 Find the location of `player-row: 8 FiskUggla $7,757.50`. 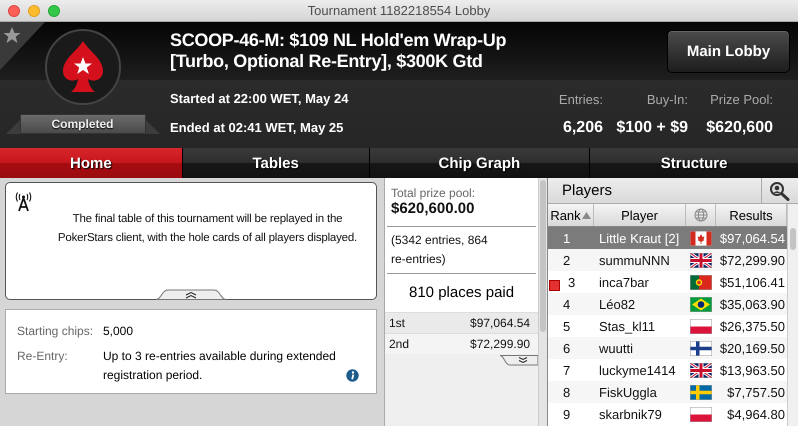

player-row: 8 FiskUggla $7,757.50 is located at coordinates (667, 392).